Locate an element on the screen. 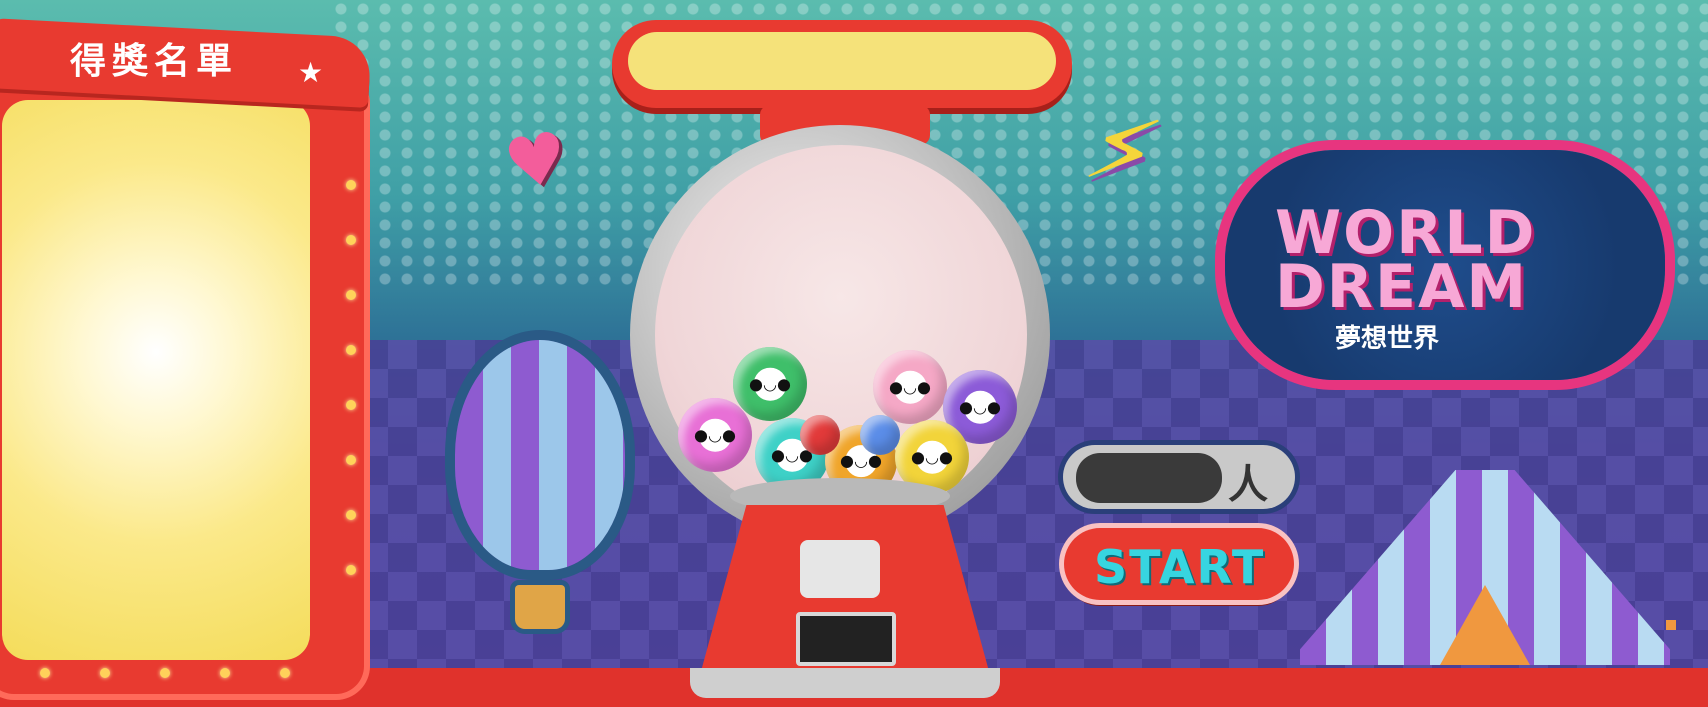  logo-line2: DREAM is located at coordinates (1402, 287).